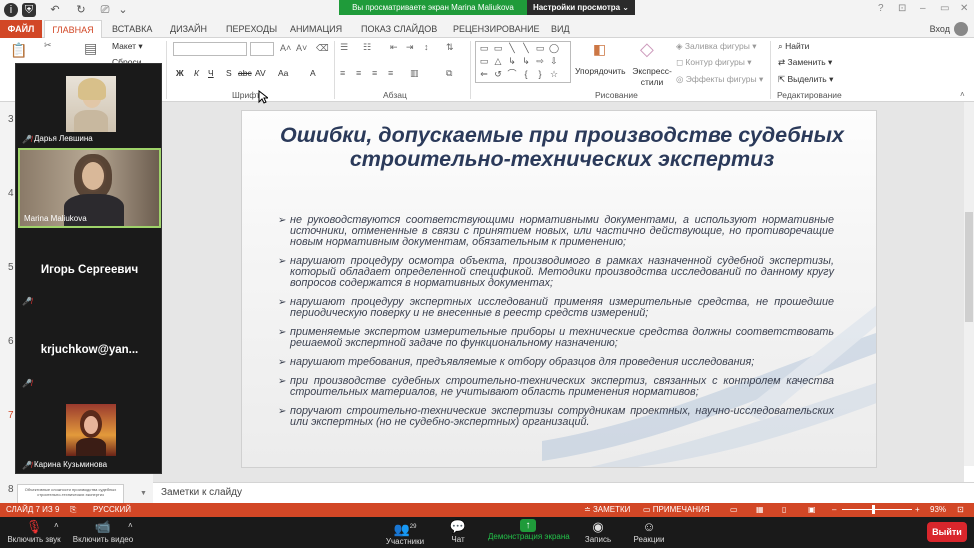  I want to click on language-indicator: РУССКИЙ, so click(112, 509).